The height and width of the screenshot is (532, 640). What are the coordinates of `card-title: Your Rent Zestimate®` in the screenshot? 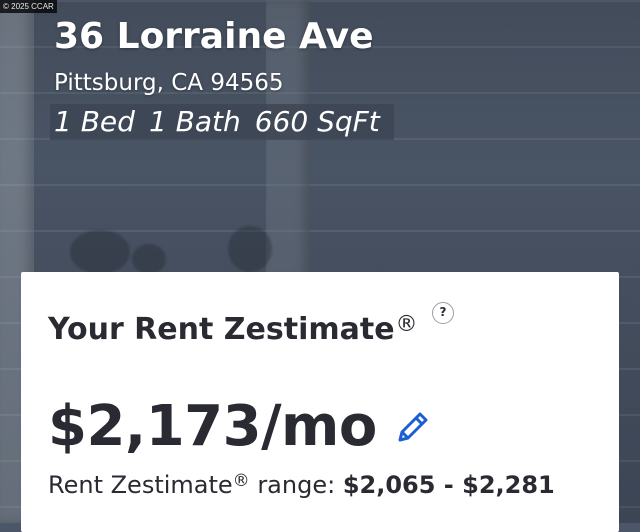 It's located at (233, 330).